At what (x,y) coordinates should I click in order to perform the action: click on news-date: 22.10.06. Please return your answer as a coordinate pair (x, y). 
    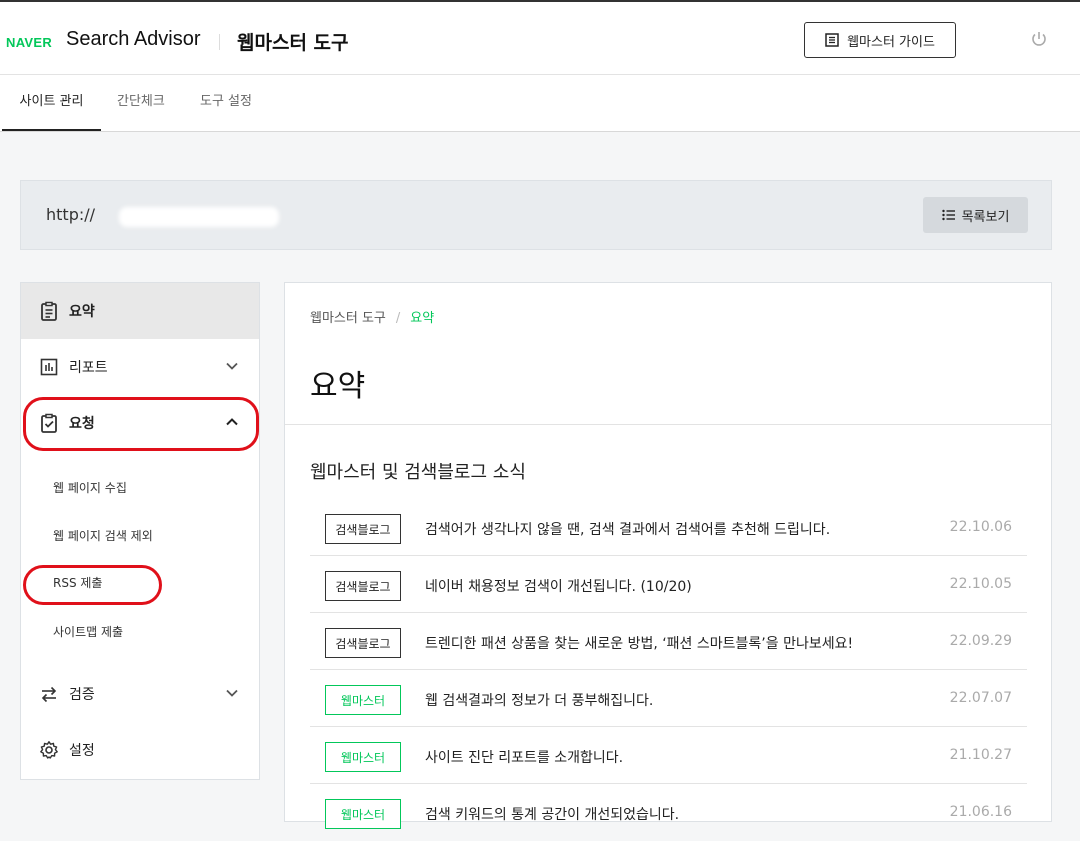
    Looking at the image, I should click on (980, 527).